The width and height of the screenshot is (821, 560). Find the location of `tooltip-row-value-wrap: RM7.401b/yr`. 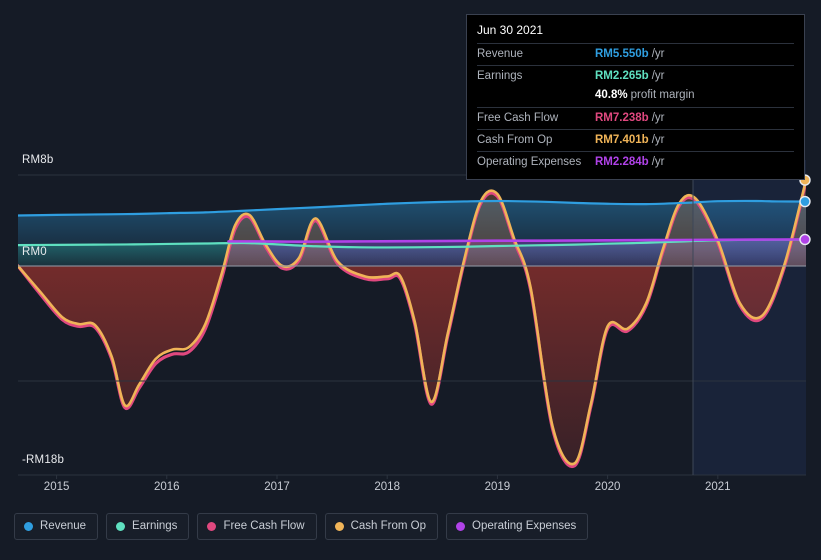

tooltip-row-value-wrap: RM7.401b/yr is located at coordinates (694, 140).